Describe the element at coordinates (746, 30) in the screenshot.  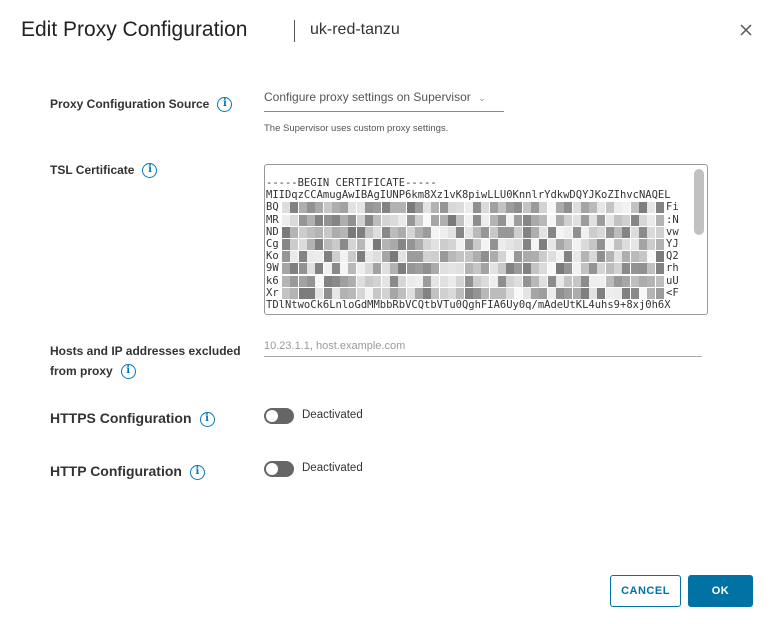
I see `close-icon` at that location.